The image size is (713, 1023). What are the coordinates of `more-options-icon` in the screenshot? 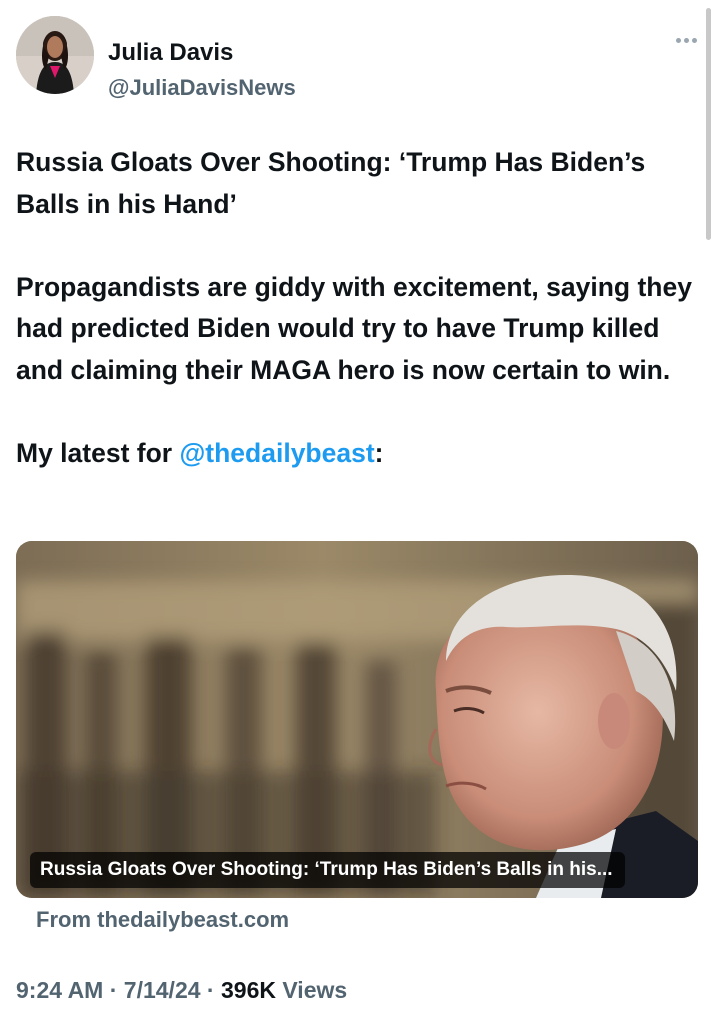 It's located at (683, 40).